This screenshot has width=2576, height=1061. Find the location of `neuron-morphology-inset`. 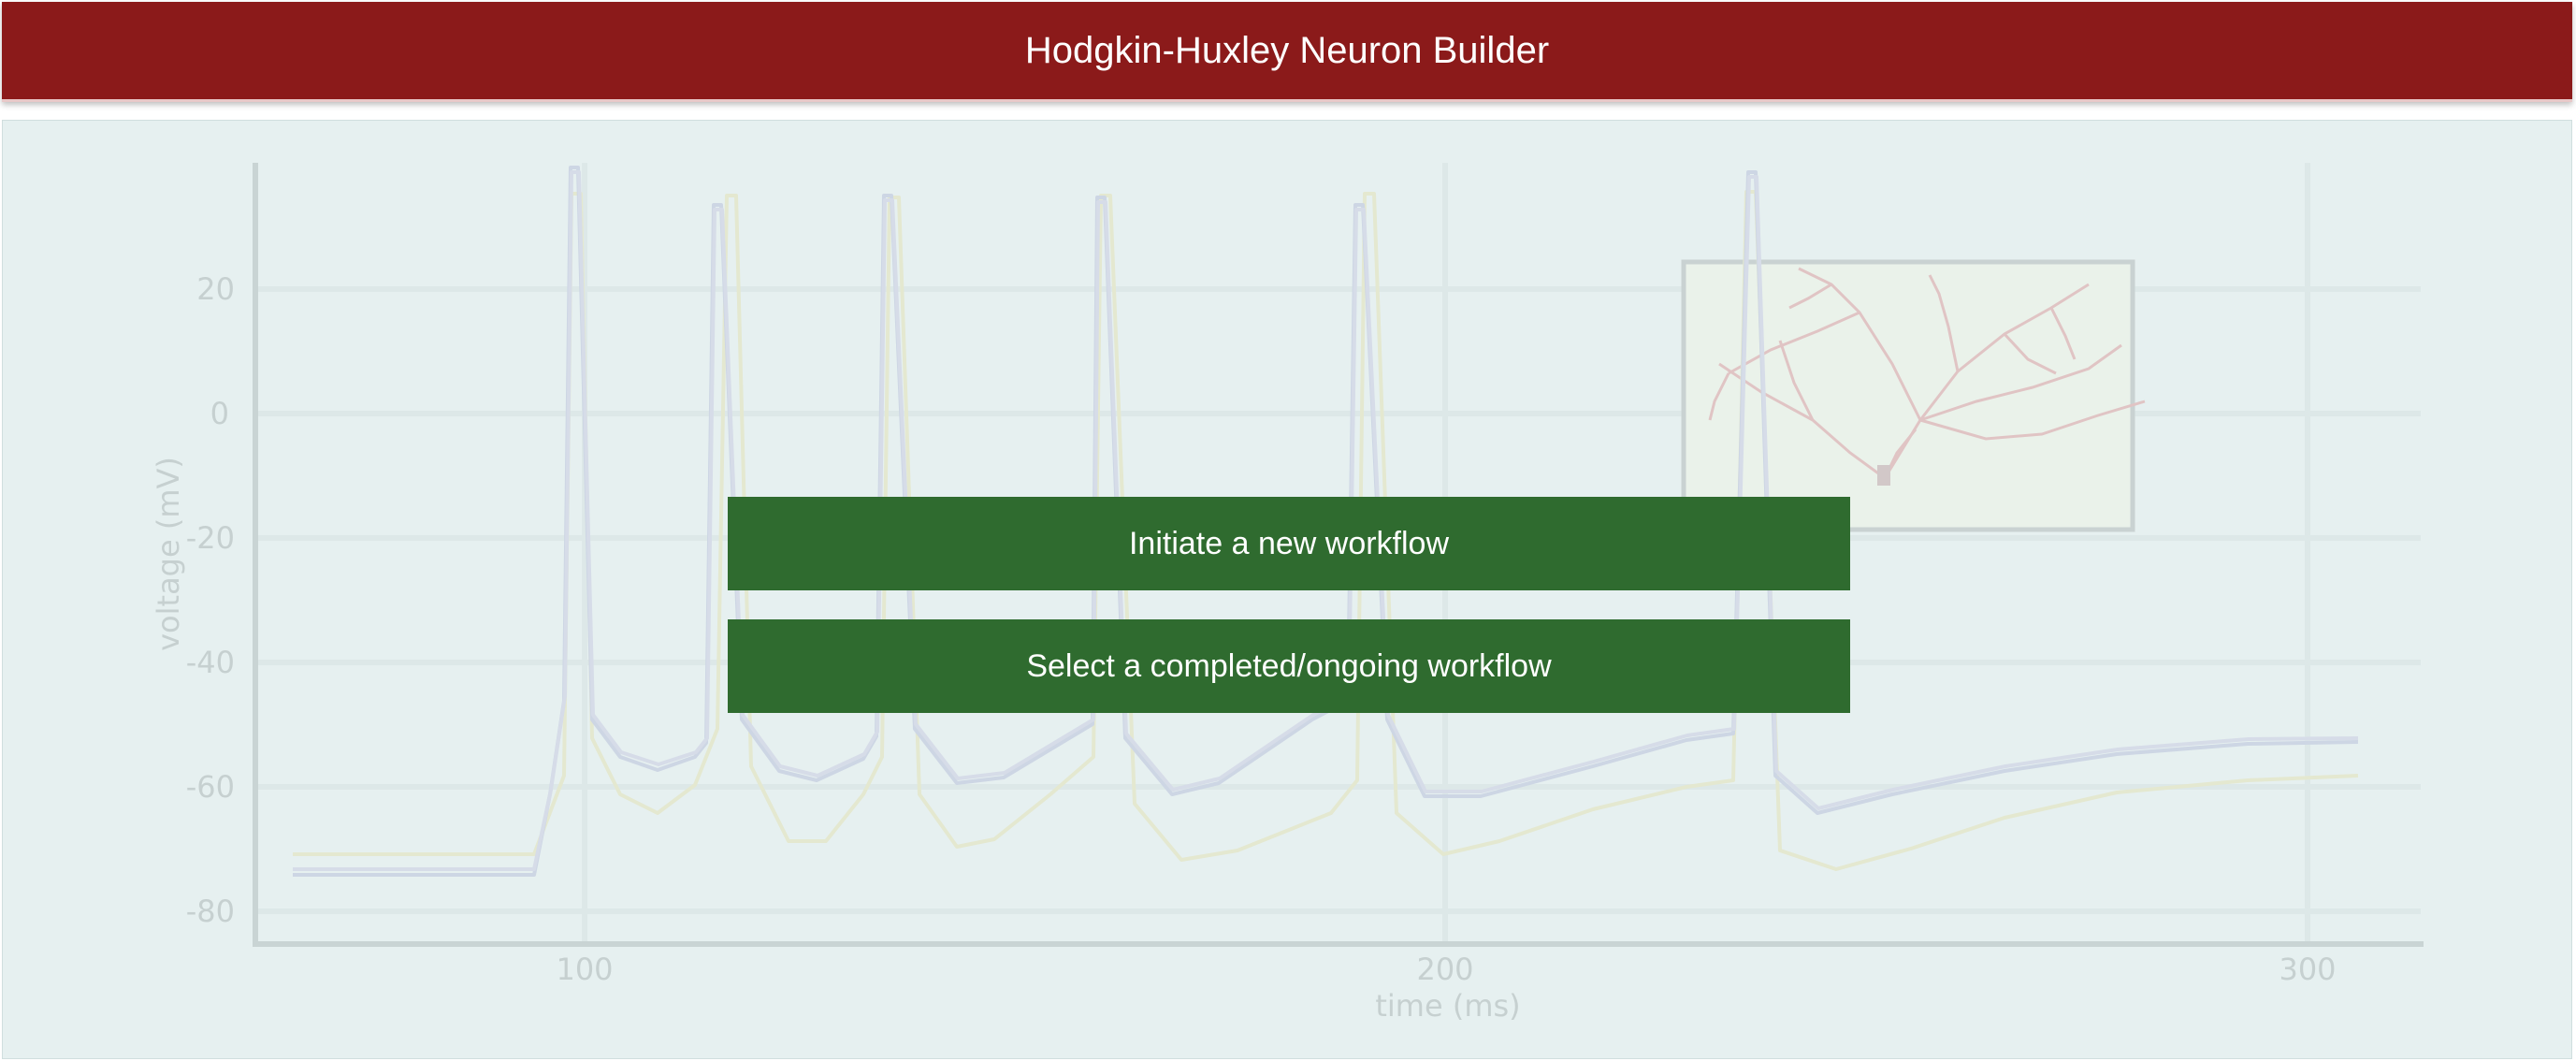

neuron-morphology-inset is located at coordinates (1914, 395).